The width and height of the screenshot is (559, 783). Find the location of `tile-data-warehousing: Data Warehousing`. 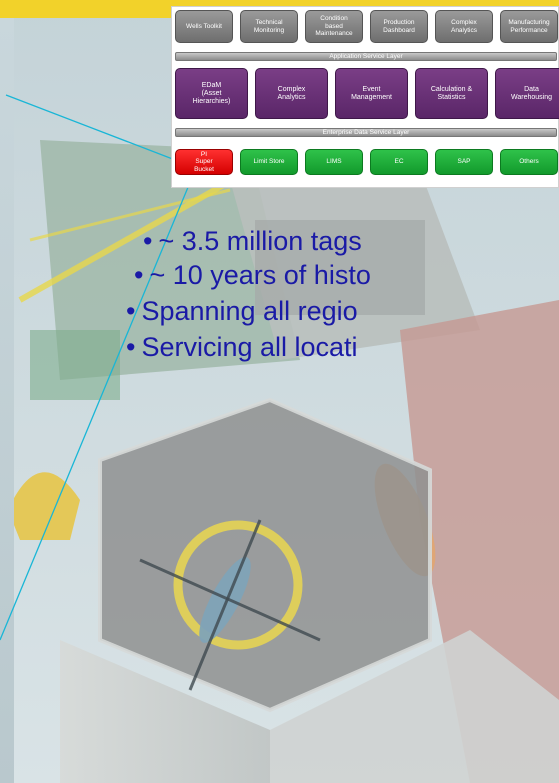

tile-data-warehousing: Data Warehousing is located at coordinates (527, 93).